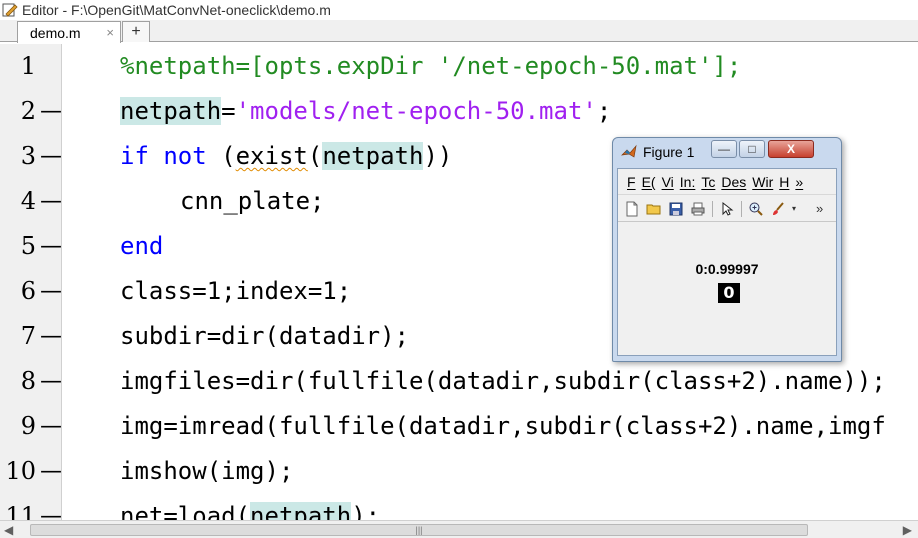  I want to click on horizontal-scrollbar: ◀ ||| ▶, so click(459, 529).